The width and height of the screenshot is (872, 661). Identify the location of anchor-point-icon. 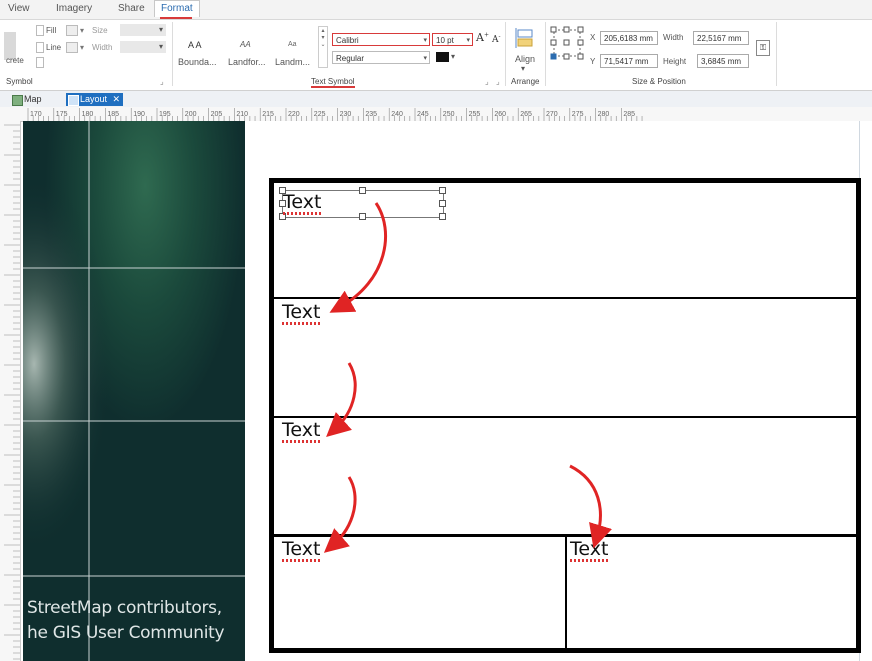
(567, 43).